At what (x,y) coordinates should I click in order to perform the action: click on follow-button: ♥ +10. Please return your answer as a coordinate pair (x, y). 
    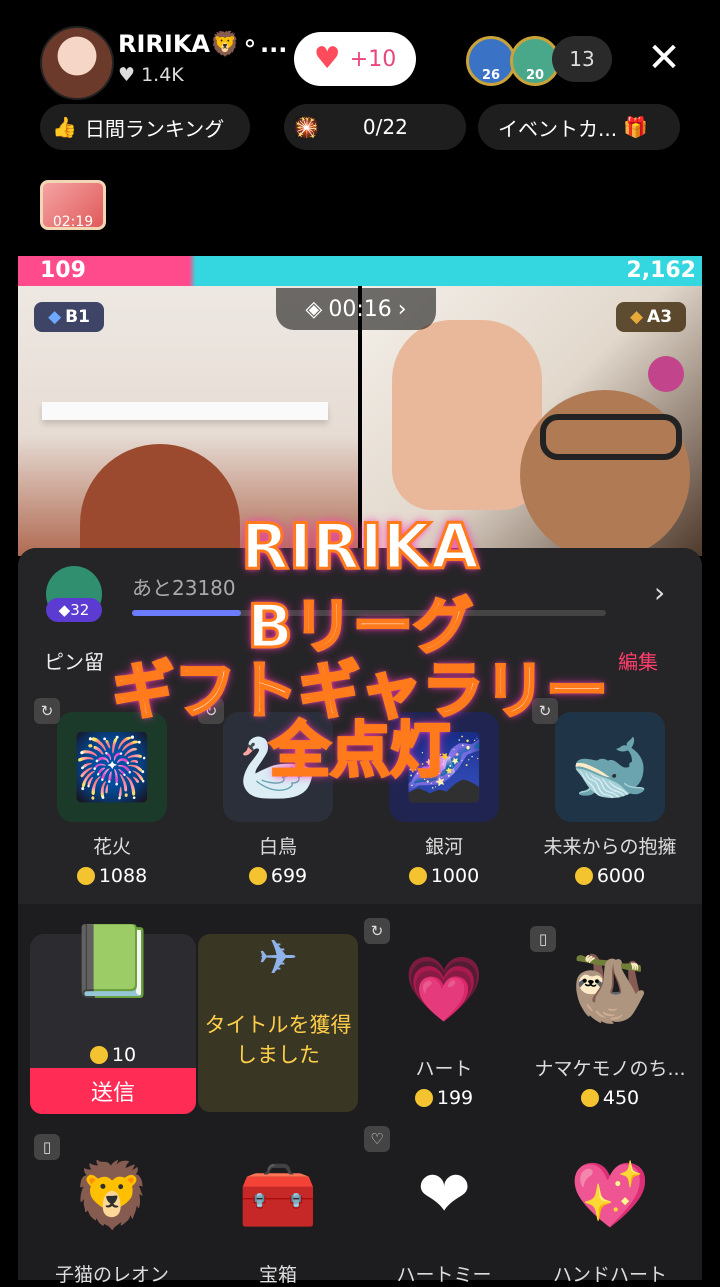
    Looking at the image, I should click on (355, 59).